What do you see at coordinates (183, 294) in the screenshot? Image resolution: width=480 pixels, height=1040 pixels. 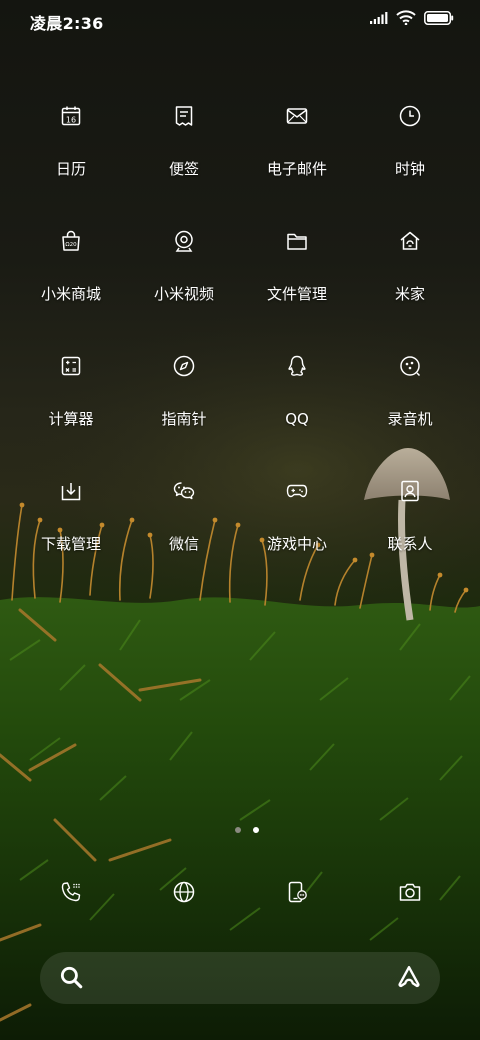 I see `app-label: 小米视频` at bounding box center [183, 294].